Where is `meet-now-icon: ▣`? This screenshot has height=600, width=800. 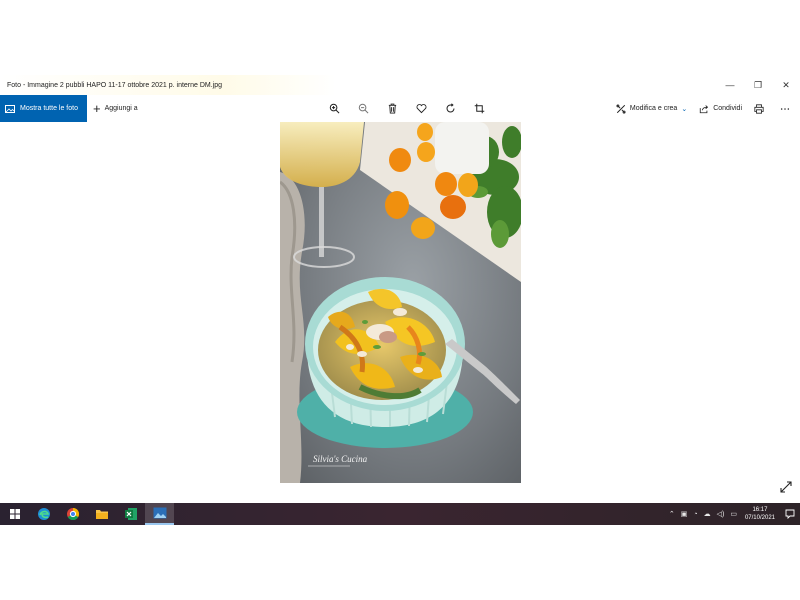
meet-now-icon: ▣ is located at coordinates (684, 514).